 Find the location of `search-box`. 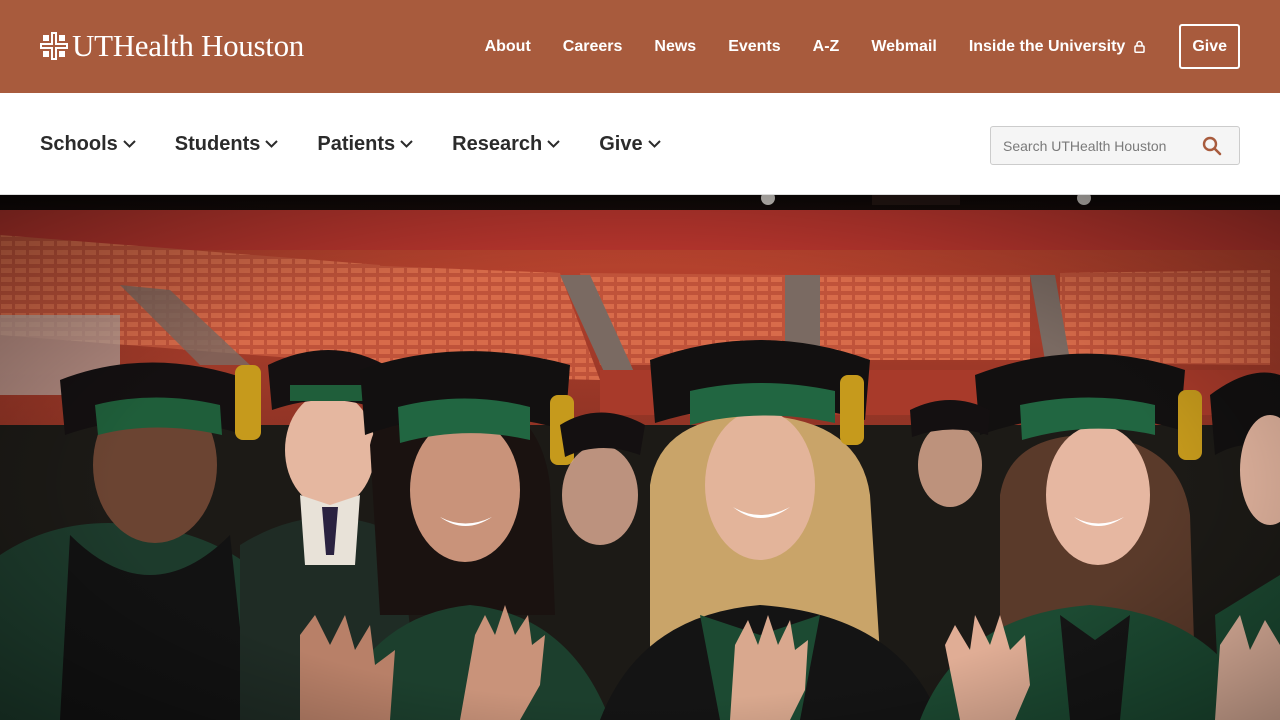

search-box is located at coordinates (1115, 145).